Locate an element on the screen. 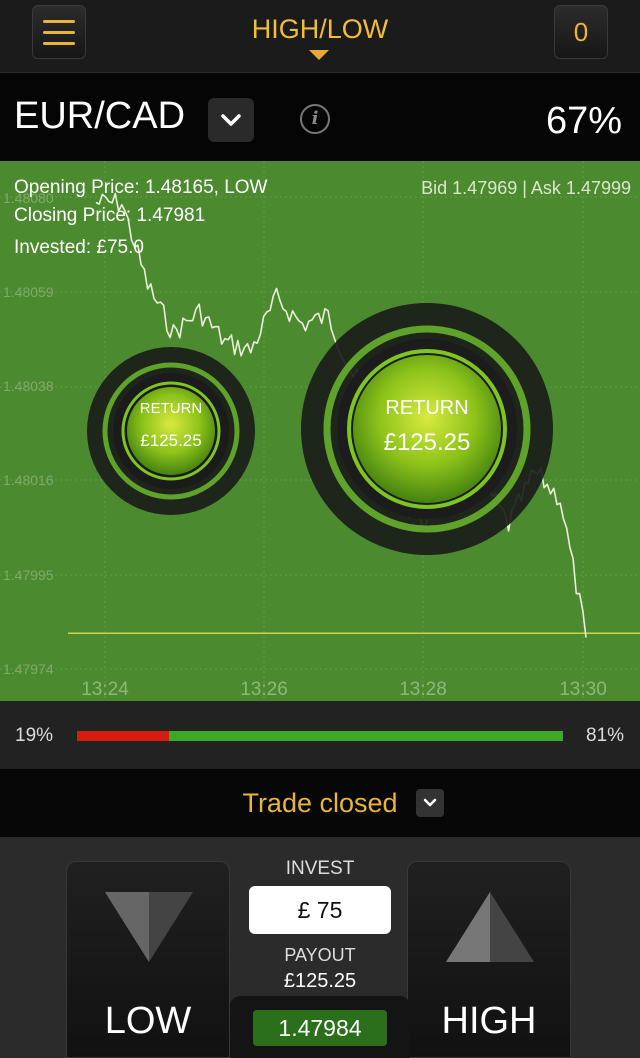  low-button-label: LOW is located at coordinates (148, 1021).